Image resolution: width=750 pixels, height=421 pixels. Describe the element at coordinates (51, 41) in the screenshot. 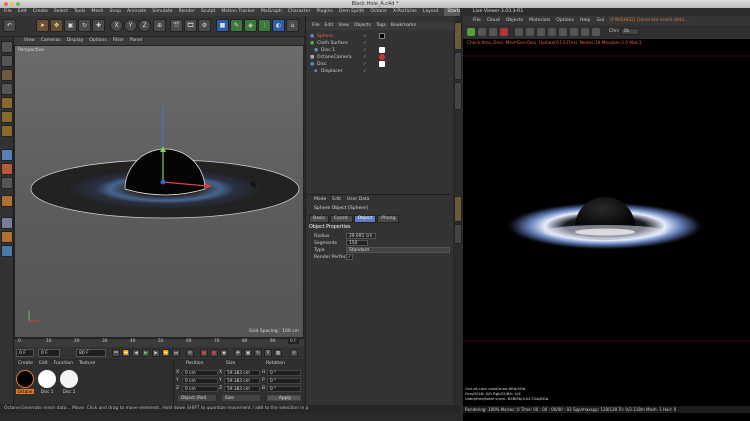

I see `vp-menu-cameras: Cameras` at that location.